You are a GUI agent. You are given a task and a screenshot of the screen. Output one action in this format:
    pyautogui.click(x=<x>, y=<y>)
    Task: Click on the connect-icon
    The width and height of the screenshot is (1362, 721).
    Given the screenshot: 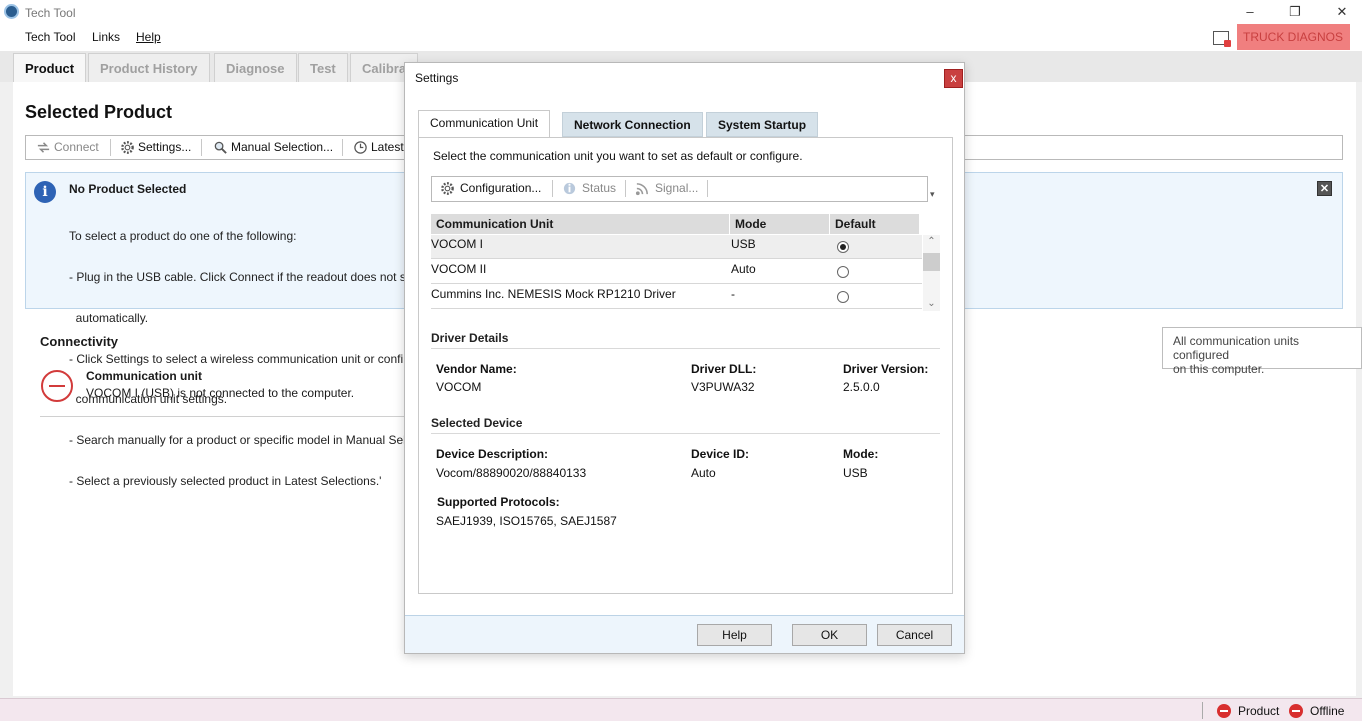 What is the action you would take?
    pyautogui.click(x=43, y=147)
    